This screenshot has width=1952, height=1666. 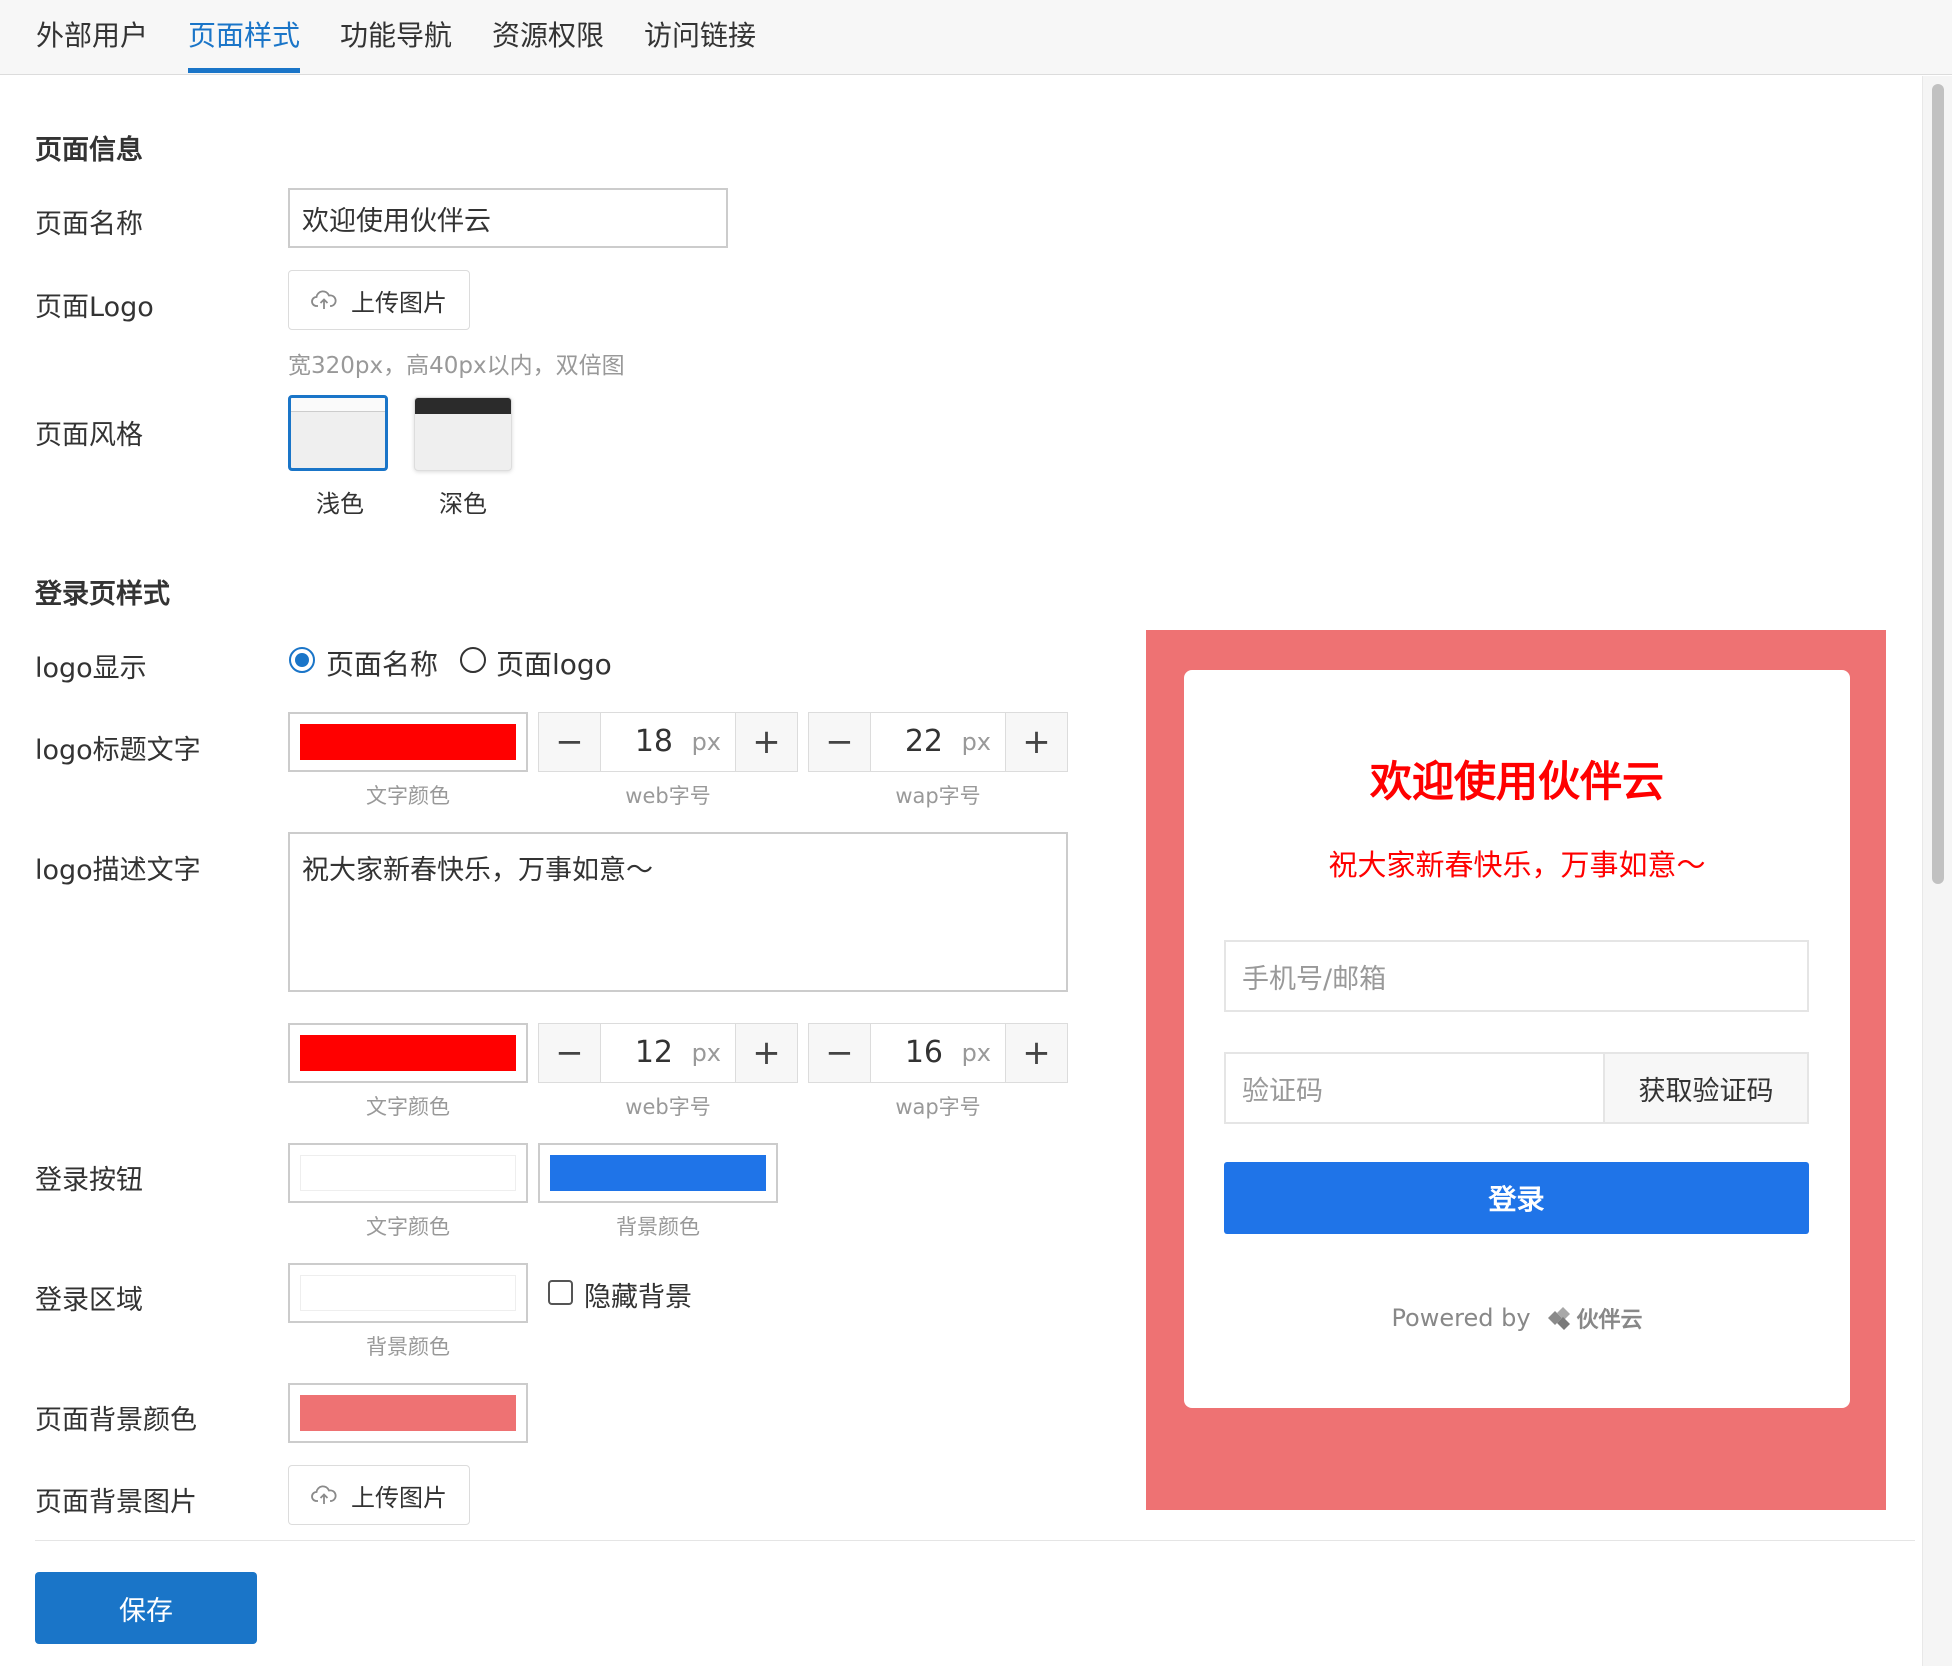 I want to click on brand-name: 伙伴云, so click(x=1609, y=1320).